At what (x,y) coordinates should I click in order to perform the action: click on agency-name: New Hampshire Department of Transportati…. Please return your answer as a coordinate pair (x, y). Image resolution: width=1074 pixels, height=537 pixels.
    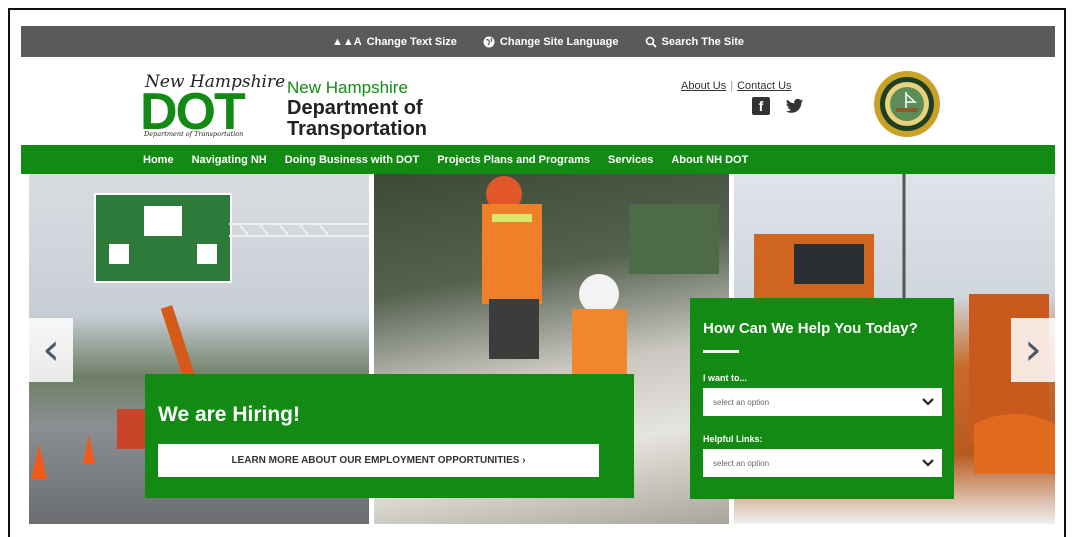
    Looking at the image, I should click on (357, 108).